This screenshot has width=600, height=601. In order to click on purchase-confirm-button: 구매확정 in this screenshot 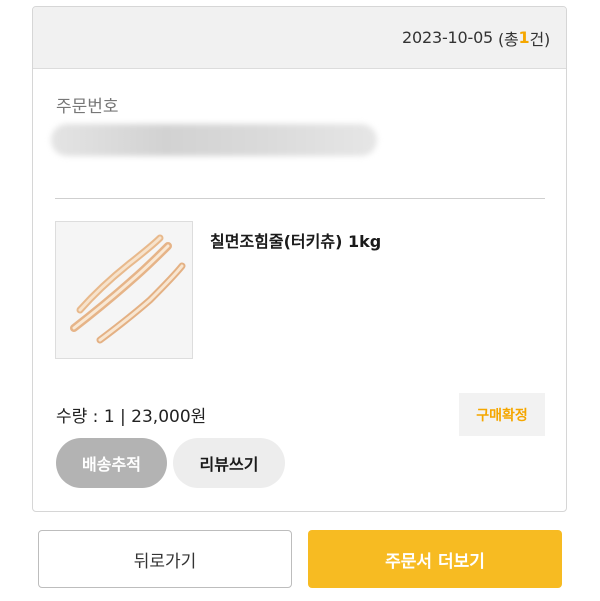, I will do `click(502, 414)`.